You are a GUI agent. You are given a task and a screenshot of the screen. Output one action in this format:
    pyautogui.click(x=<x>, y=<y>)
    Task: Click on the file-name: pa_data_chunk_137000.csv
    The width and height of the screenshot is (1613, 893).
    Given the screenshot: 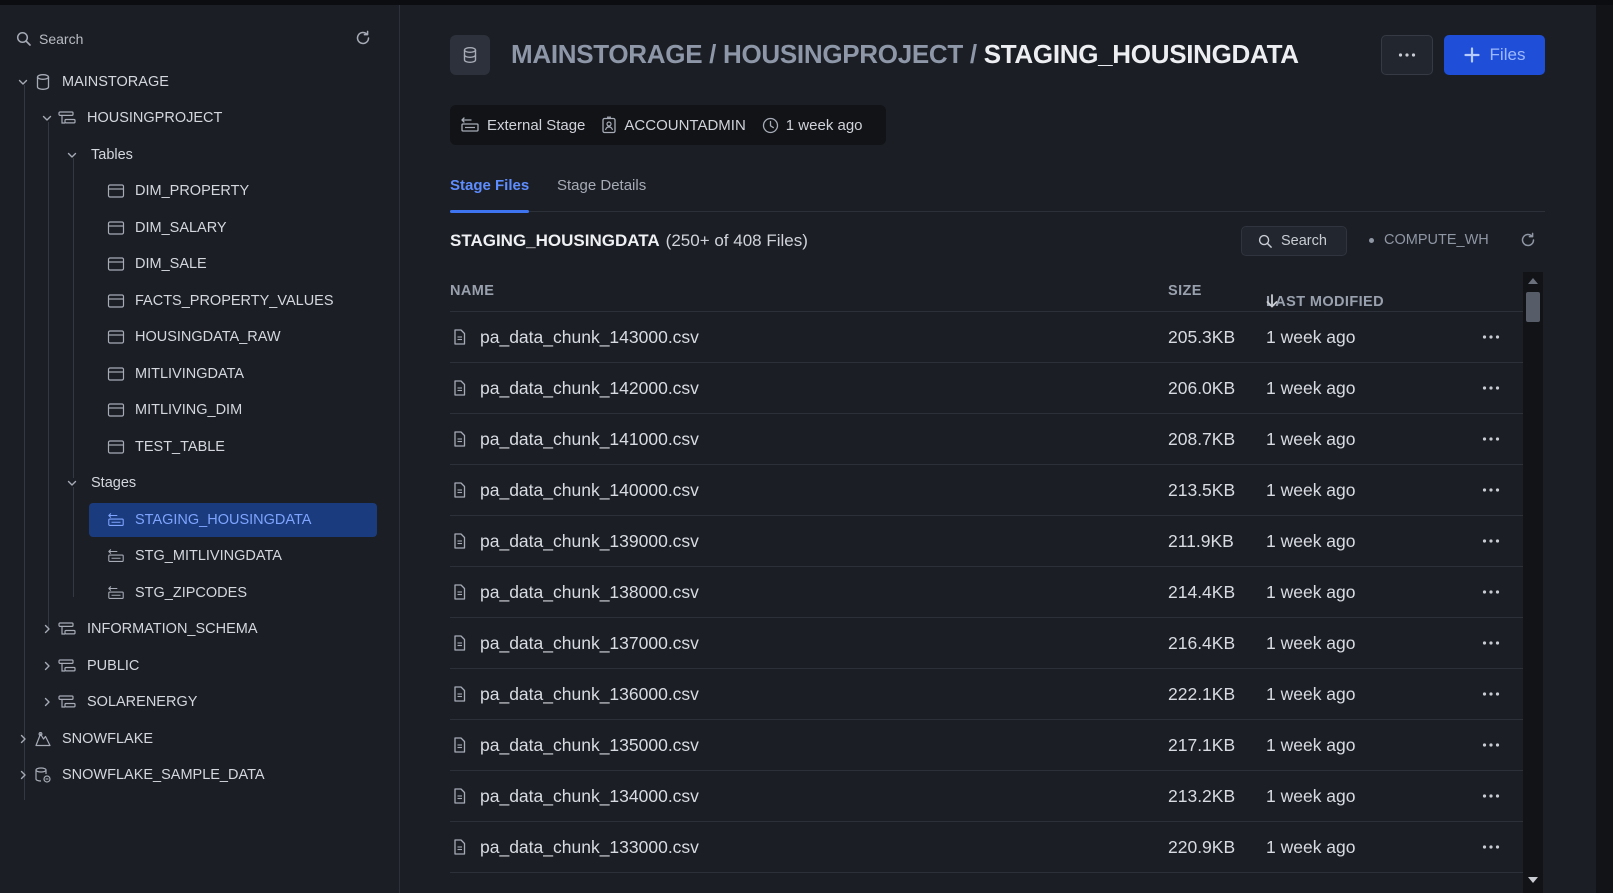 What is the action you would take?
    pyautogui.click(x=589, y=643)
    